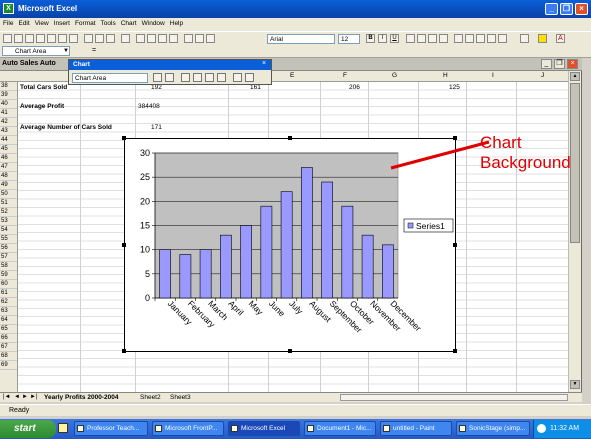 Image resolution: width=591 pixels, height=439 pixels. What do you see at coordinates (149, 106) in the screenshot?
I see `average-profit-value: 384408` at bounding box center [149, 106].